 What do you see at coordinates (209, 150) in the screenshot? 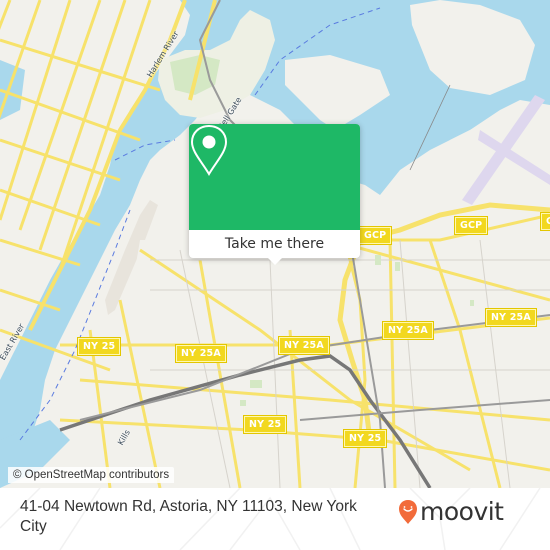
I see `location-pin-icon` at bounding box center [209, 150].